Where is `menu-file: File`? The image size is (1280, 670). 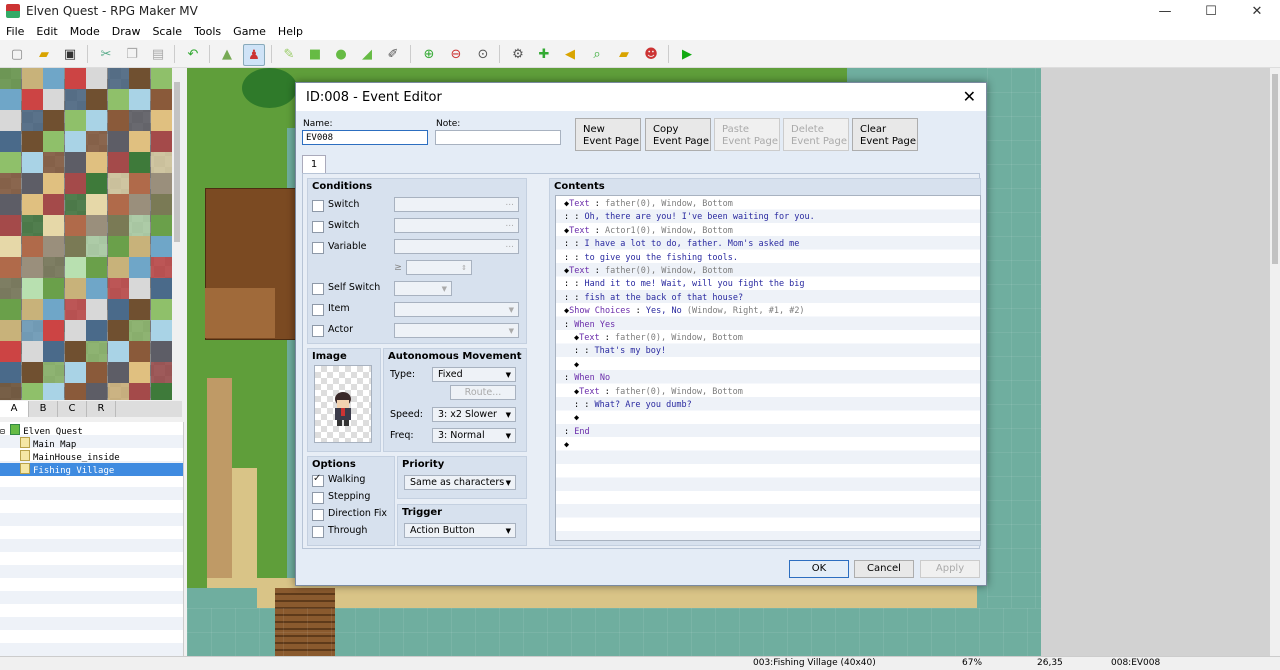
menu-file: File is located at coordinates (15, 31).